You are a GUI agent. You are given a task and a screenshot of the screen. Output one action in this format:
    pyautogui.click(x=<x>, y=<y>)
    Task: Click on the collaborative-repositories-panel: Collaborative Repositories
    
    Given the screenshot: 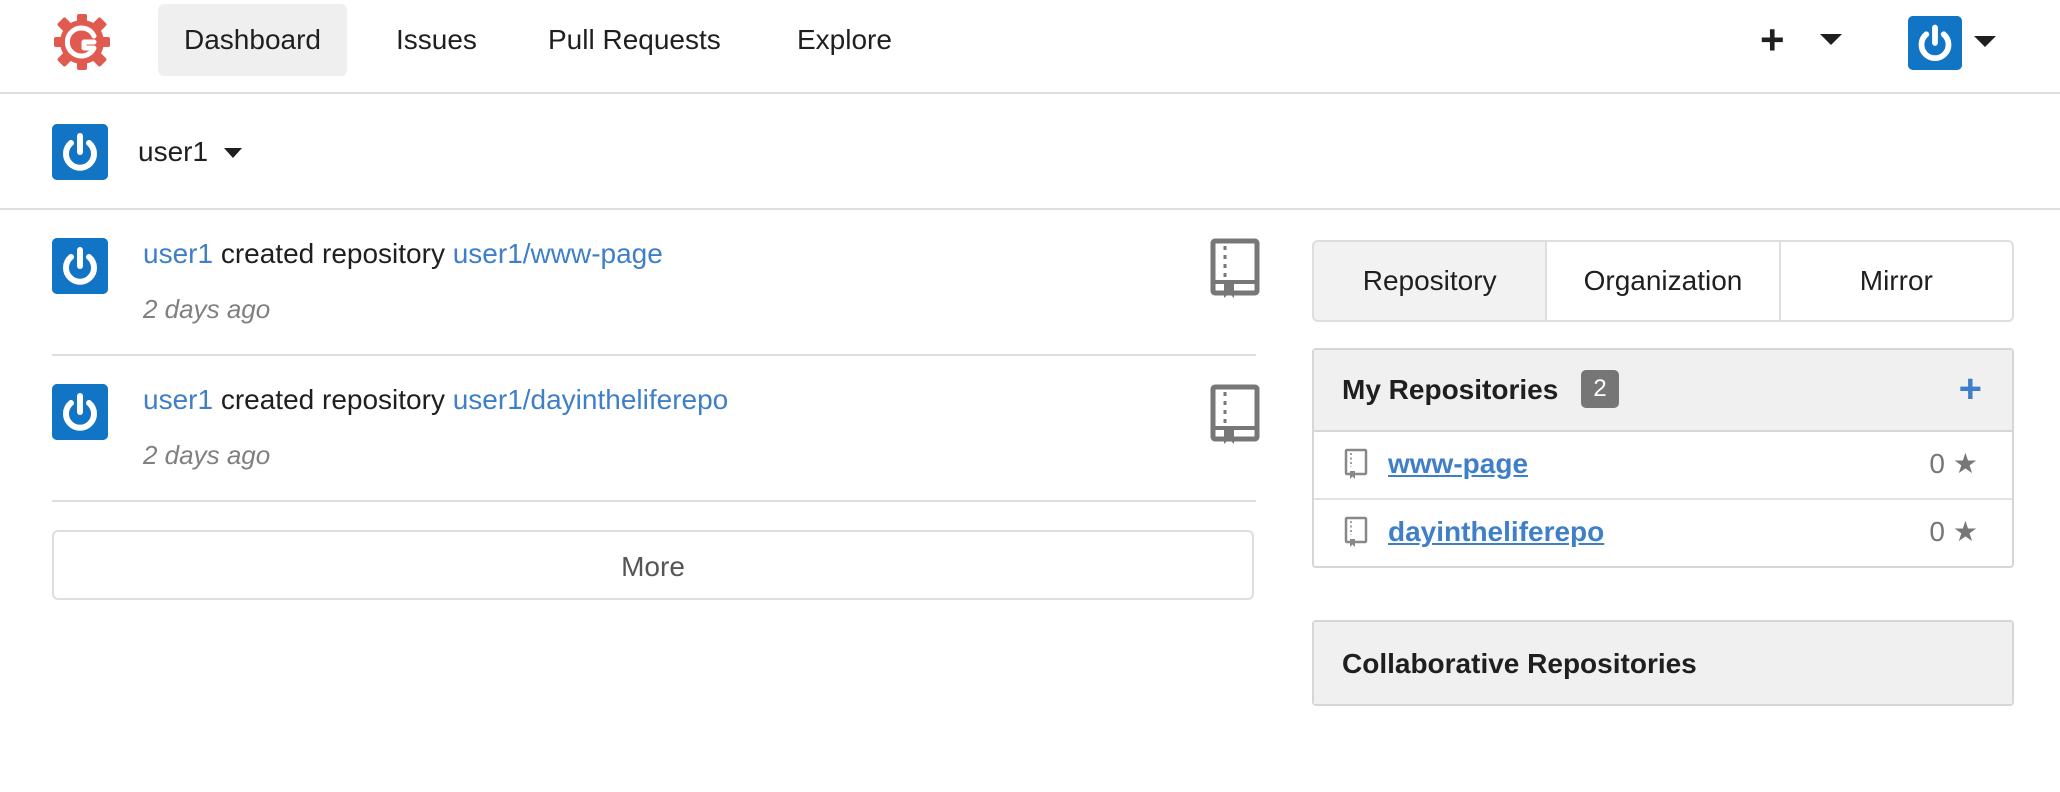 What is the action you would take?
    pyautogui.click(x=1663, y=663)
    